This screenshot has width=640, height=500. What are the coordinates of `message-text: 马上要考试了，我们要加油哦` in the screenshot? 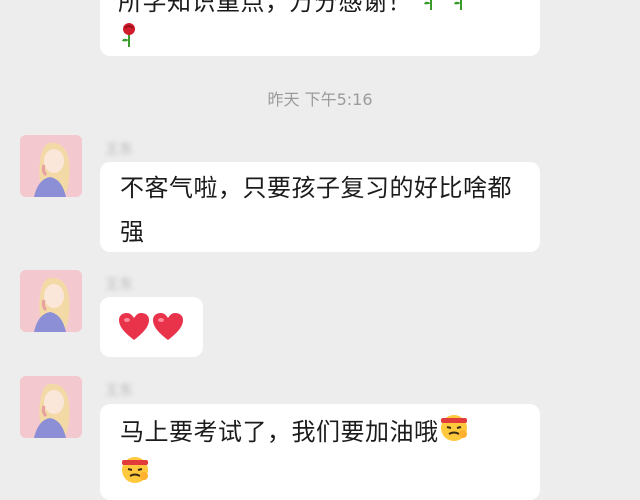 It's located at (322, 454).